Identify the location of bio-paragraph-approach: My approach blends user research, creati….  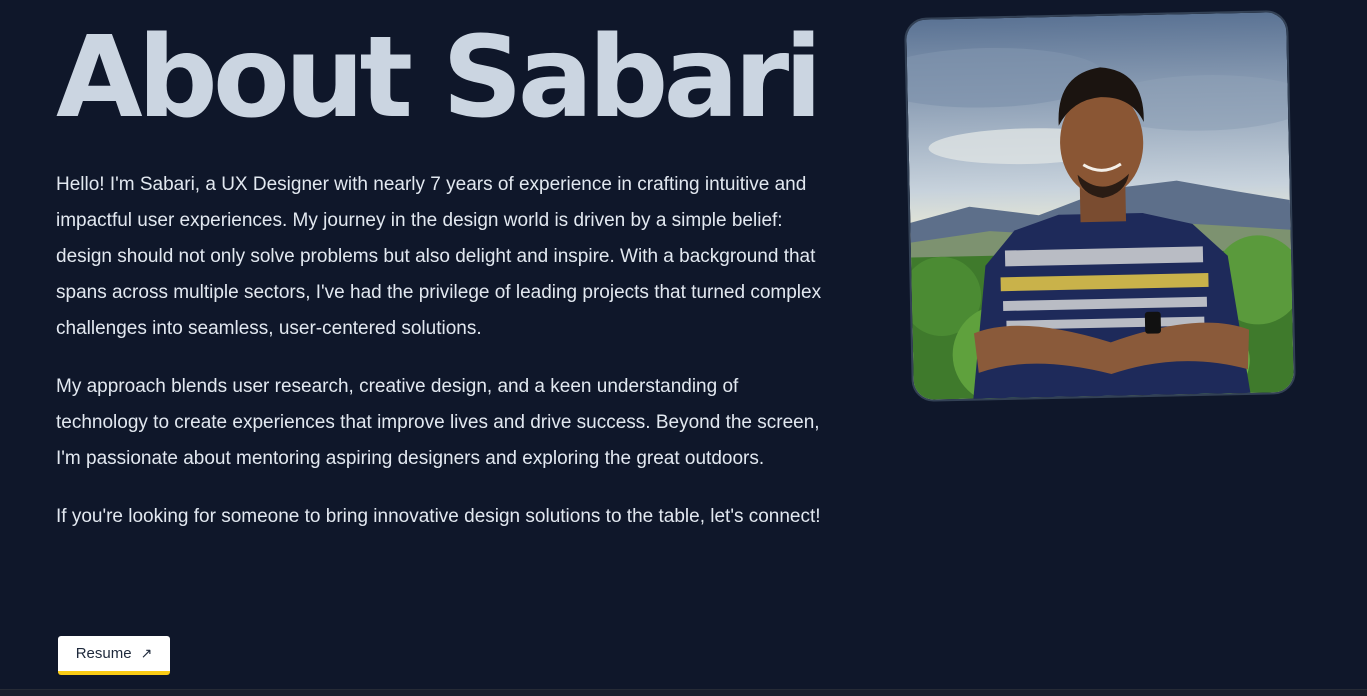
(438, 422).